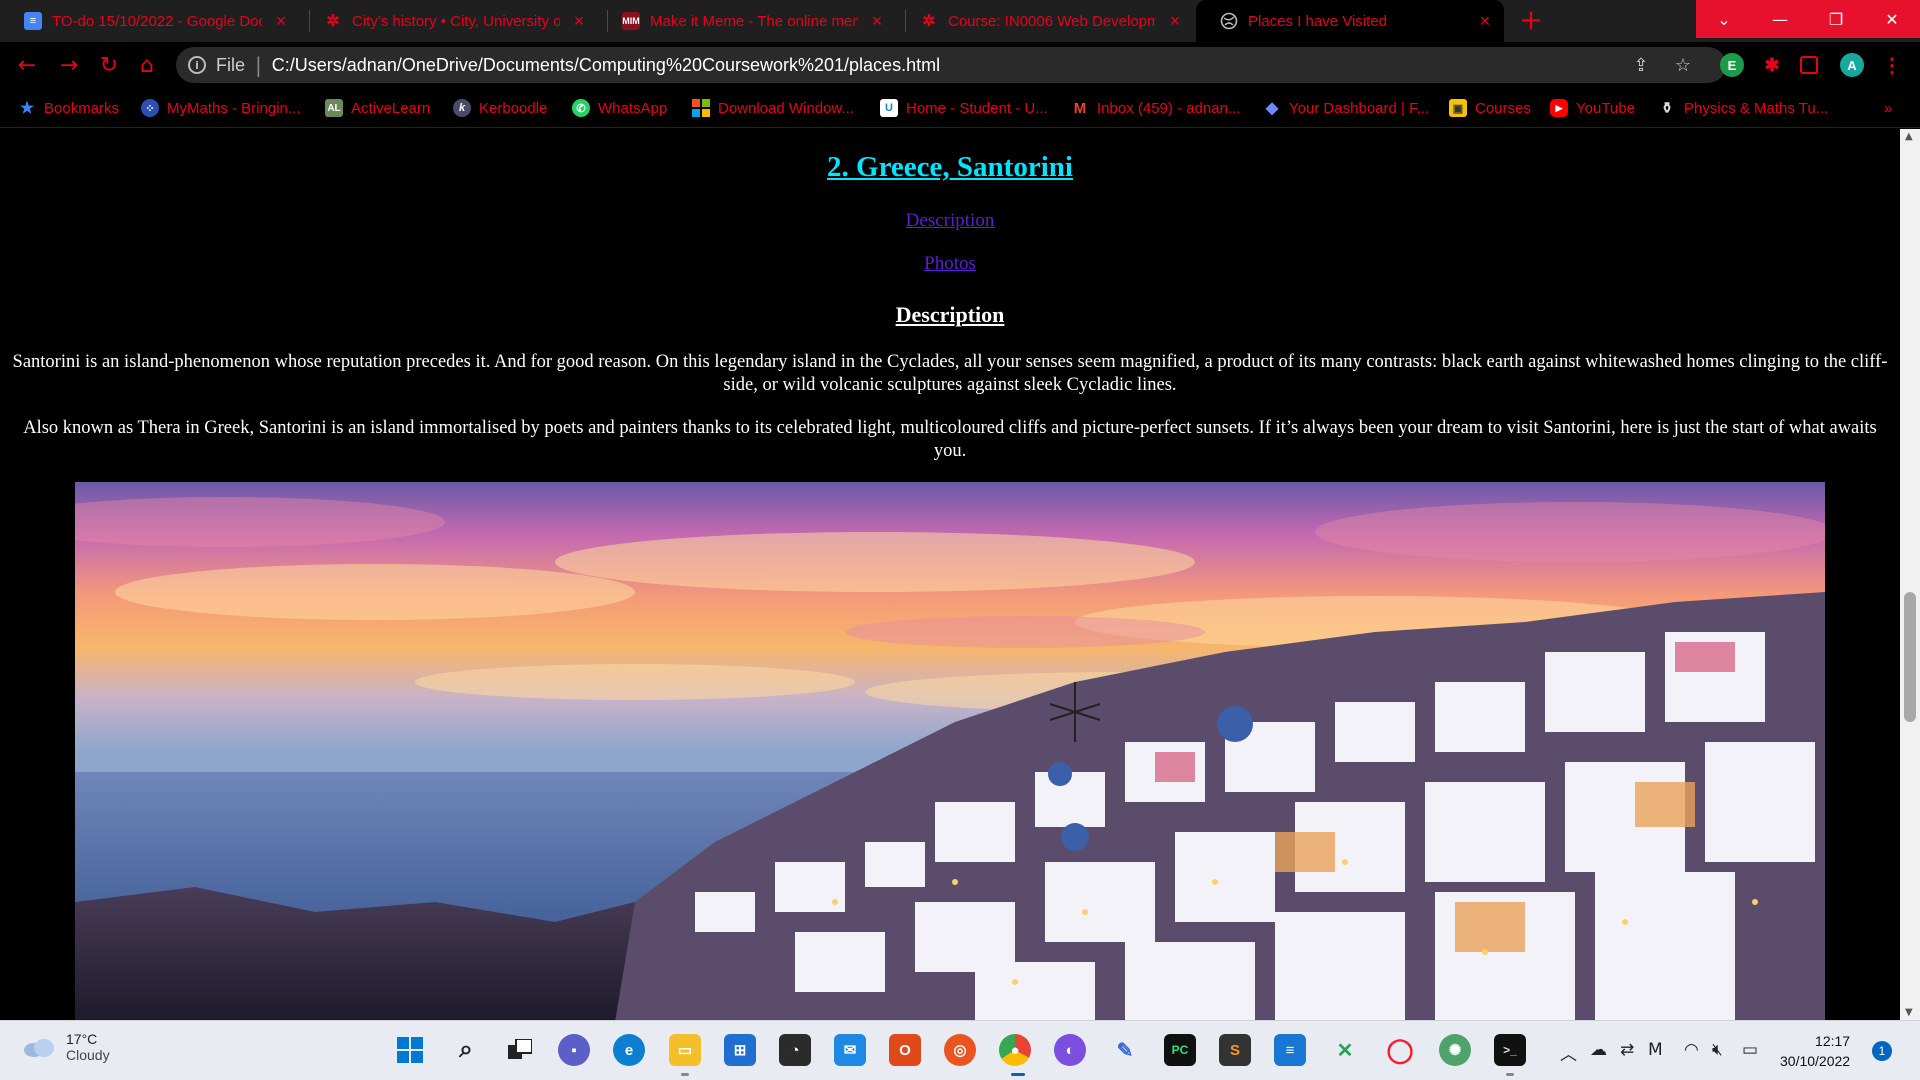 The image size is (1920, 1080). I want to click on ubuntu-icon: ◎, so click(960, 1050).